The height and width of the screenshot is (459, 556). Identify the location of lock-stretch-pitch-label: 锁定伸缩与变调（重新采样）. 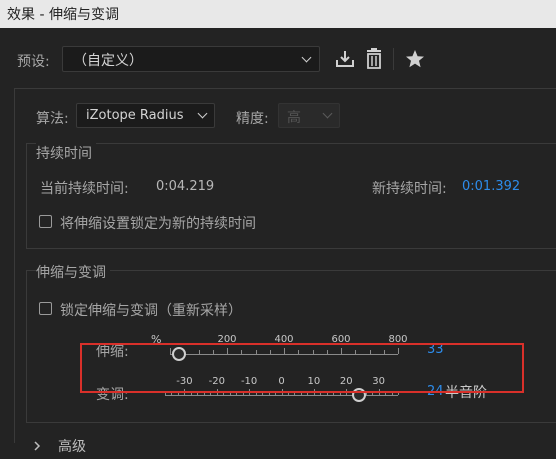
(151, 311).